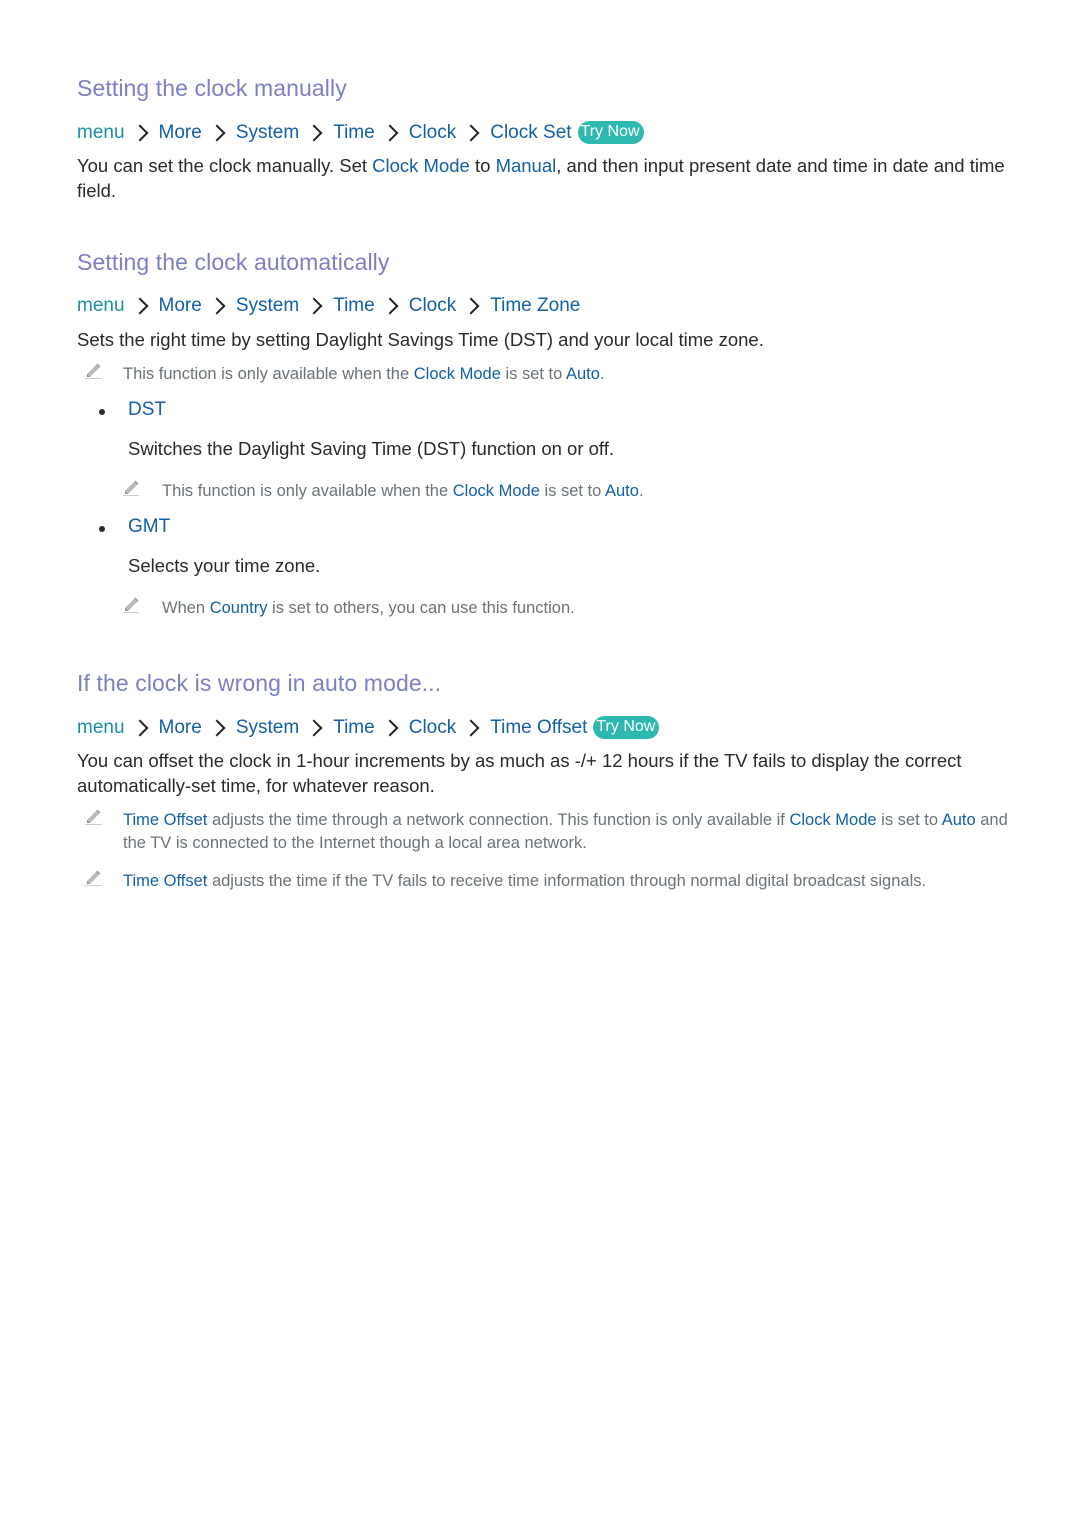 This screenshot has height=1527, width=1080. Describe the element at coordinates (149, 526) in the screenshot. I see `item-title-gmt: GMT` at that location.